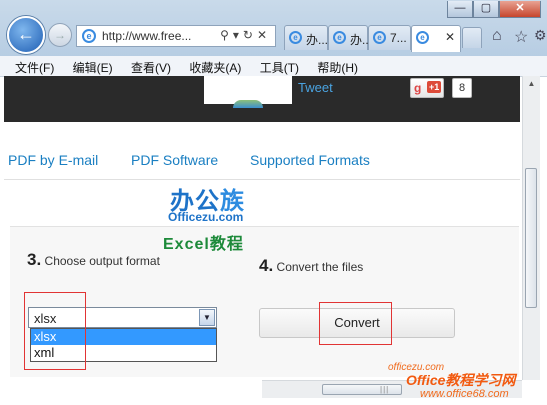 This screenshot has height=405, width=547. I want to click on plus-one-label: +1, so click(434, 87).